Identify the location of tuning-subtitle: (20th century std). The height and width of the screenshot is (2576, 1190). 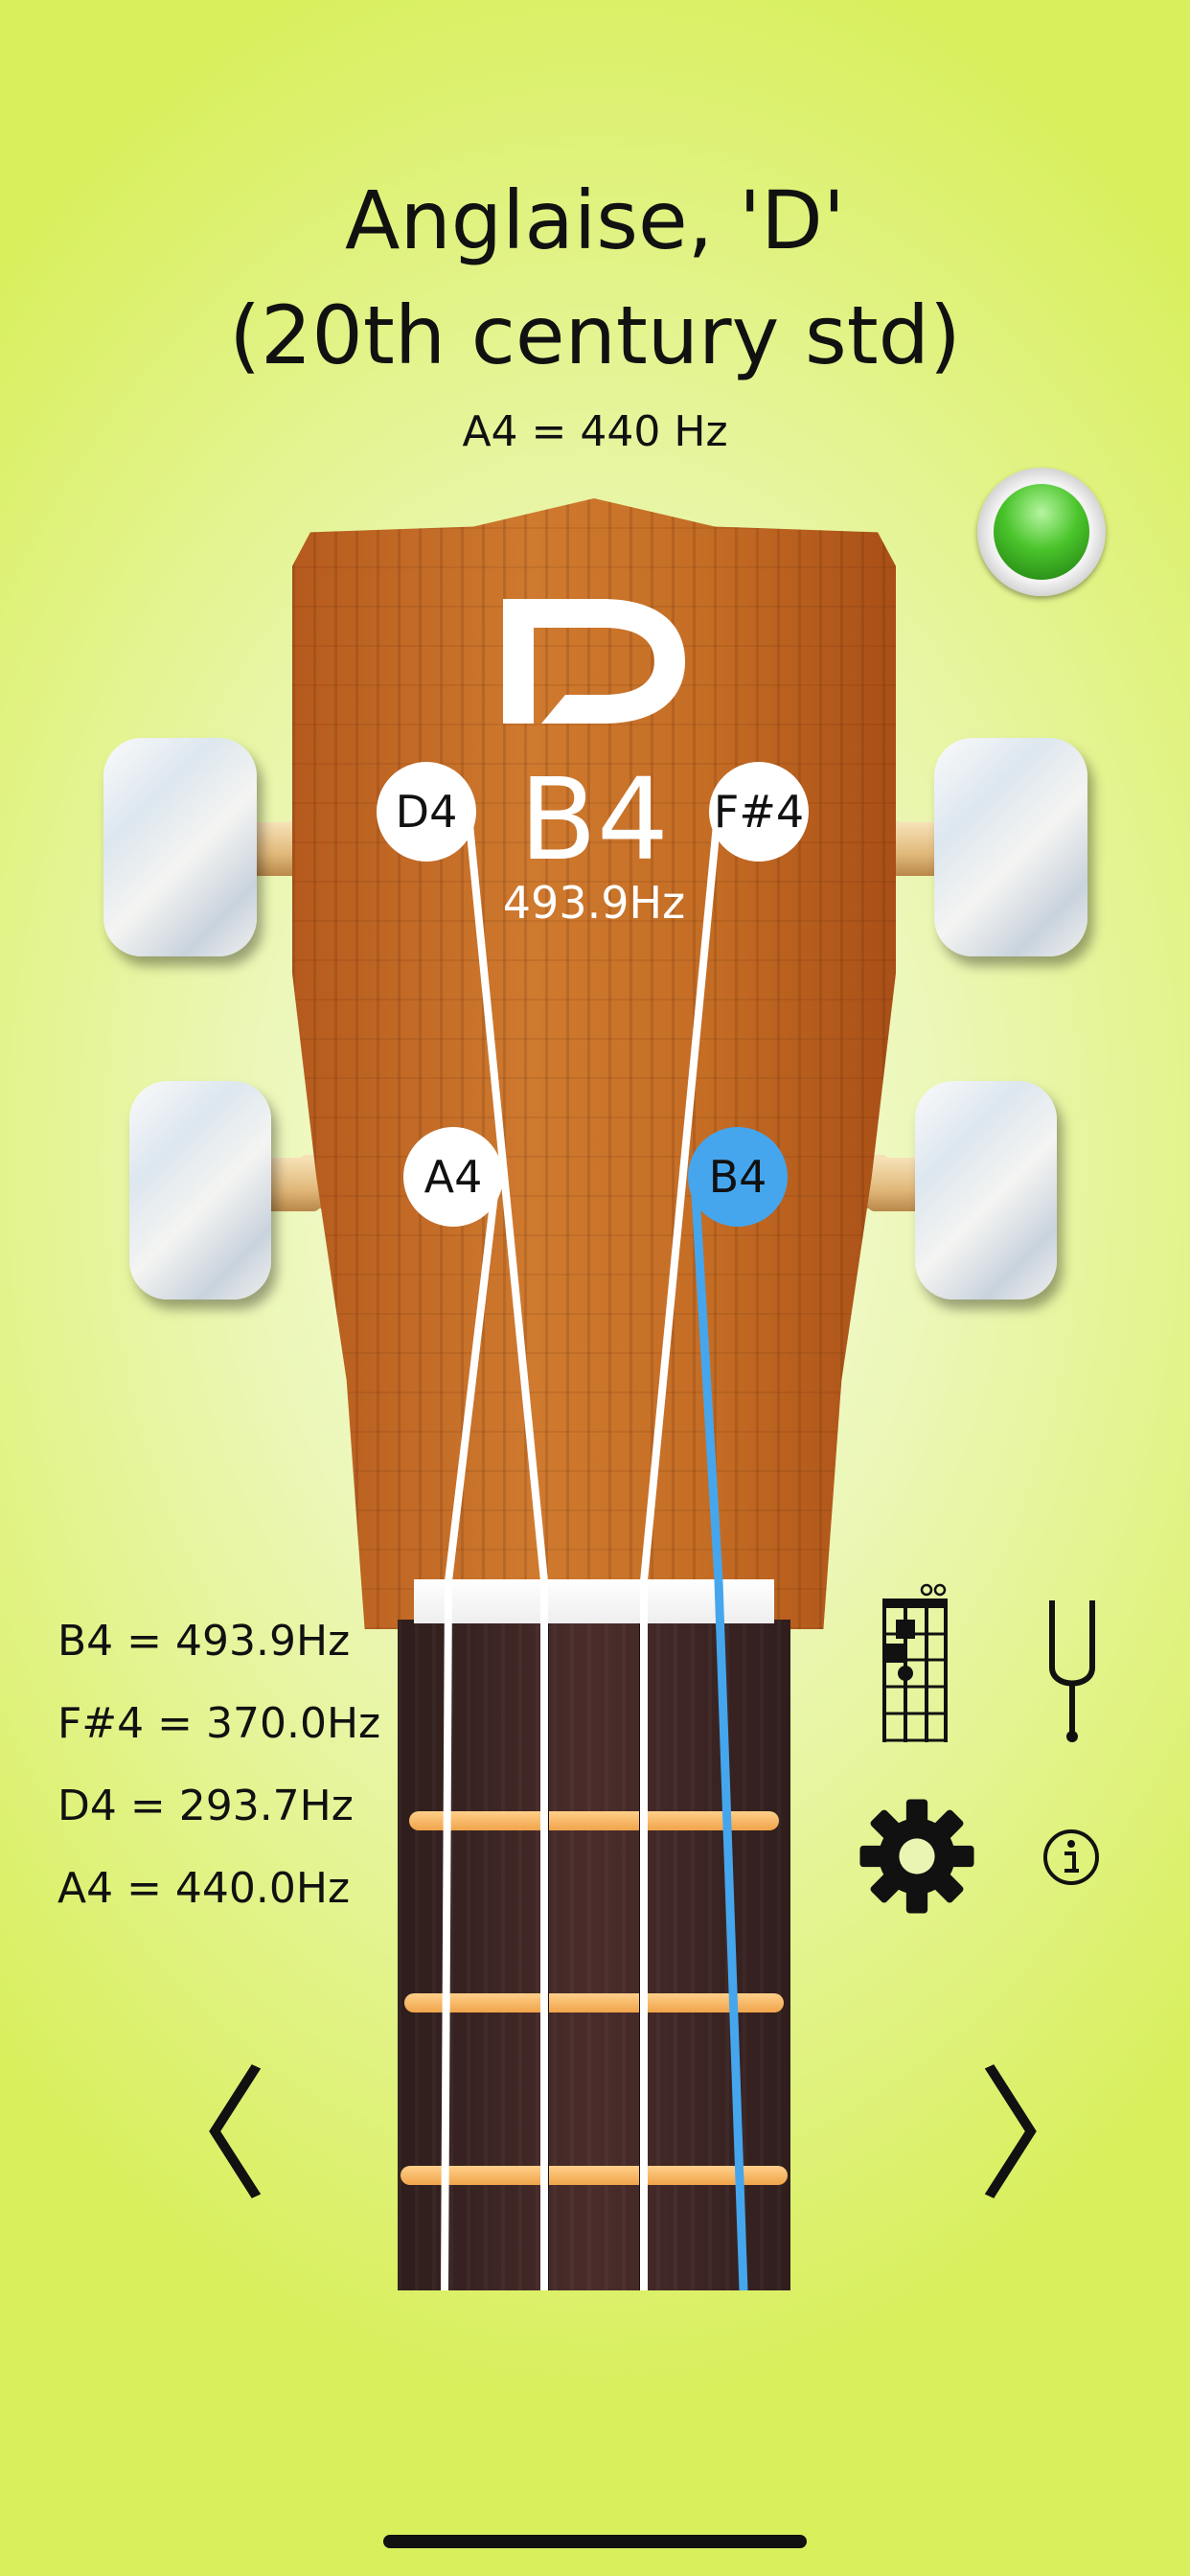
(595, 335).